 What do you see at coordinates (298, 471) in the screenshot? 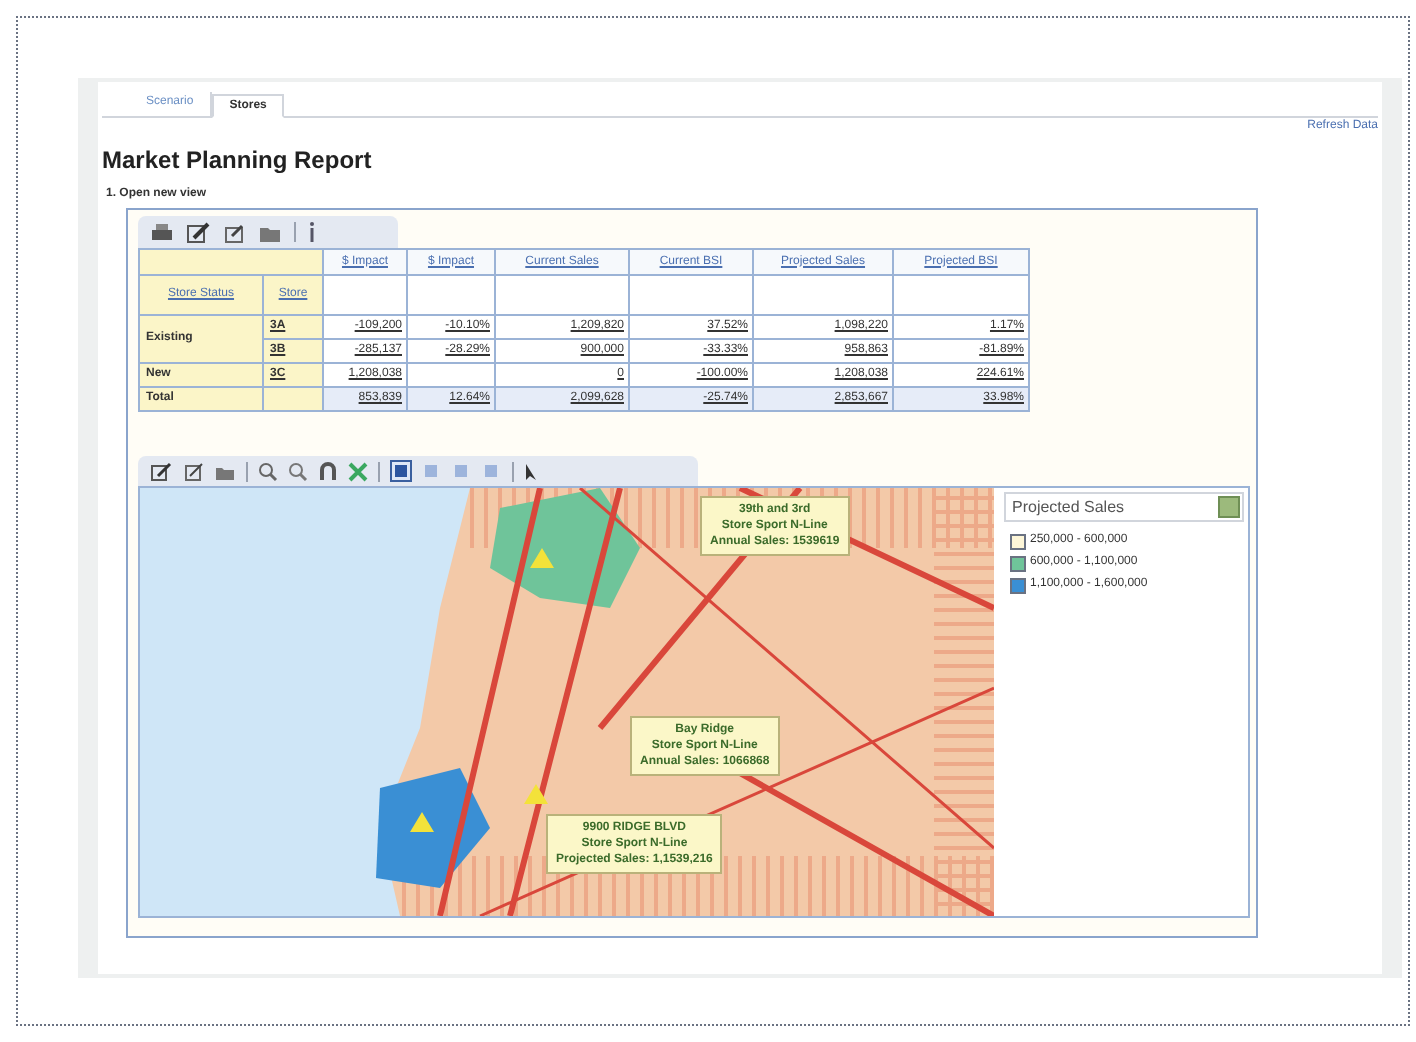
I see `zoom-out-icon` at bounding box center [298, 471].